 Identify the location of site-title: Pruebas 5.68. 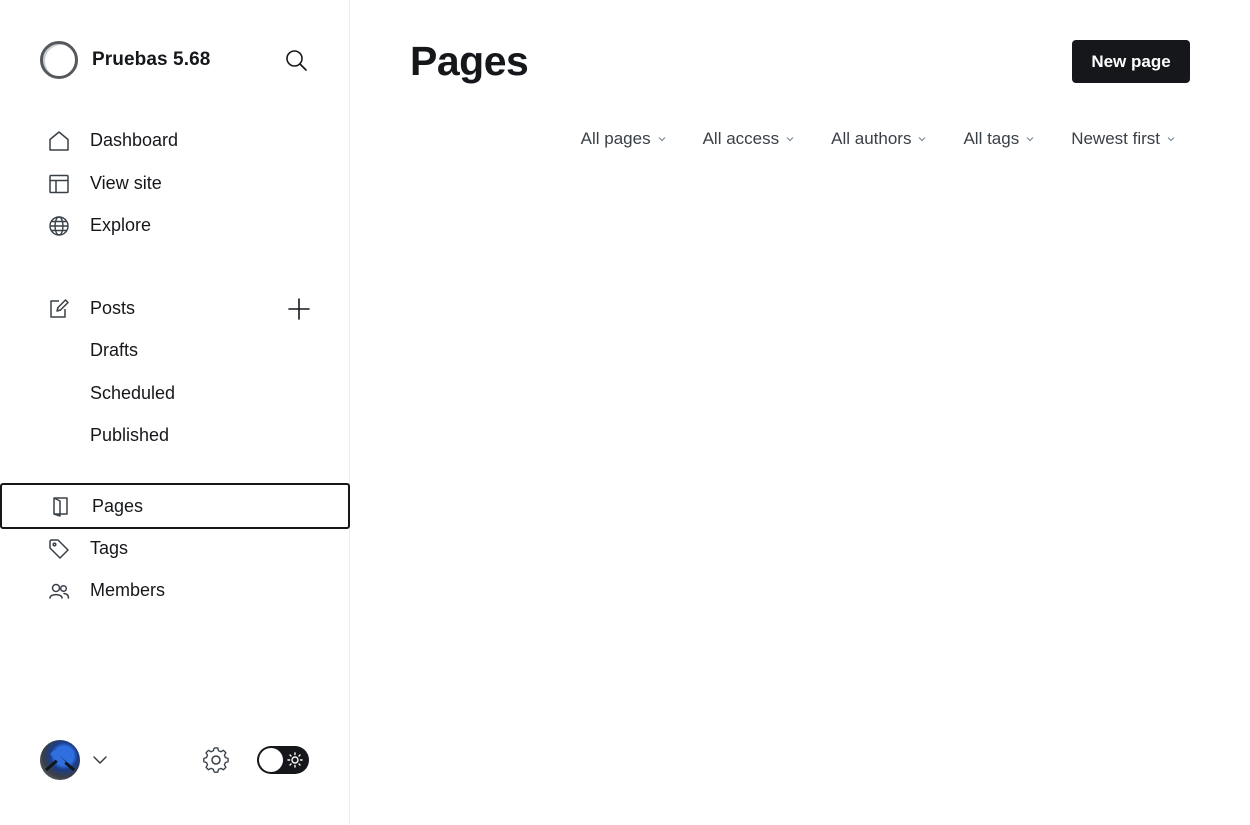
(151, 59).